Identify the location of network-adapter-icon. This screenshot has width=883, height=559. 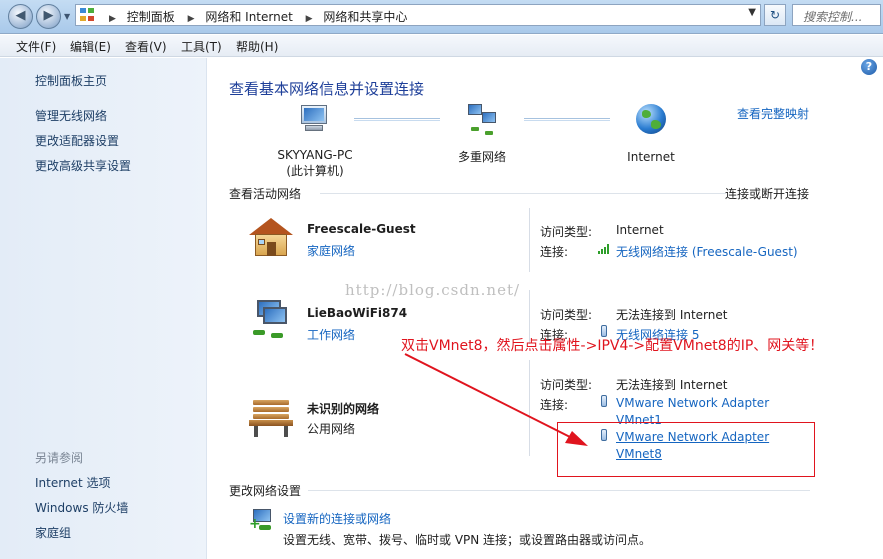
(604, 401).